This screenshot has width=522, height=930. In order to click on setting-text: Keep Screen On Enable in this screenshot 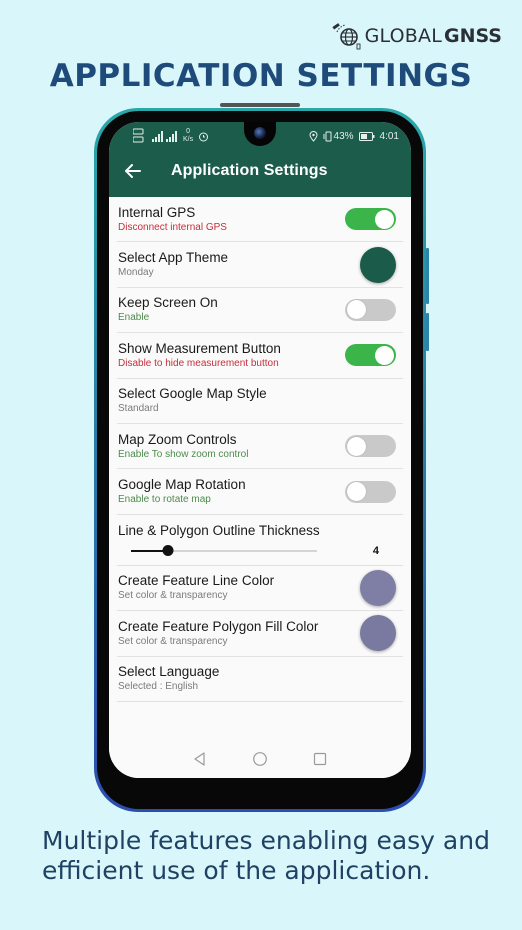, I will do `click(168, 309)`.